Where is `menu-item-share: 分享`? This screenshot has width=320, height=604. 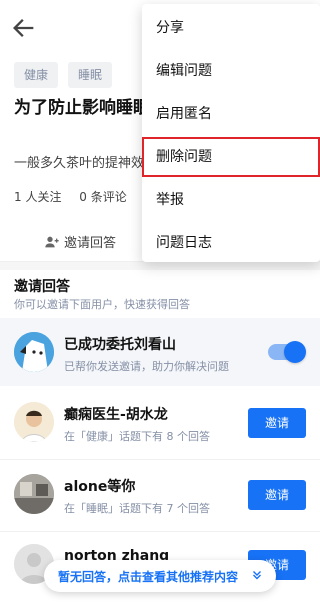
menu-item-share: 分享 is located at coordinates (231, 28).